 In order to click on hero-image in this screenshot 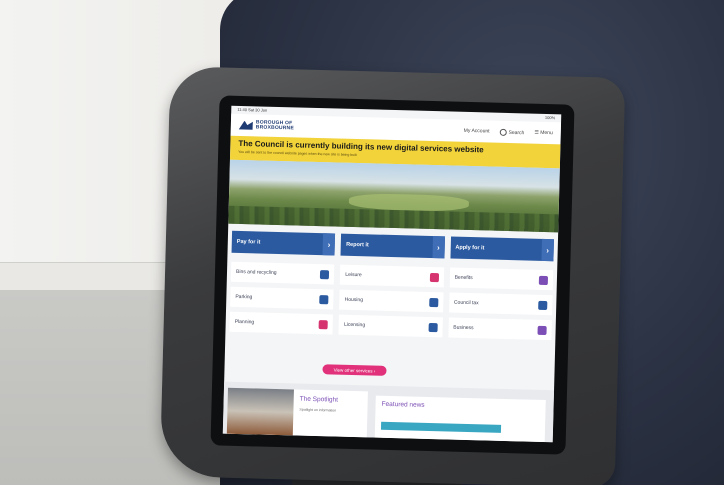, I will do `click(394, 196)`.